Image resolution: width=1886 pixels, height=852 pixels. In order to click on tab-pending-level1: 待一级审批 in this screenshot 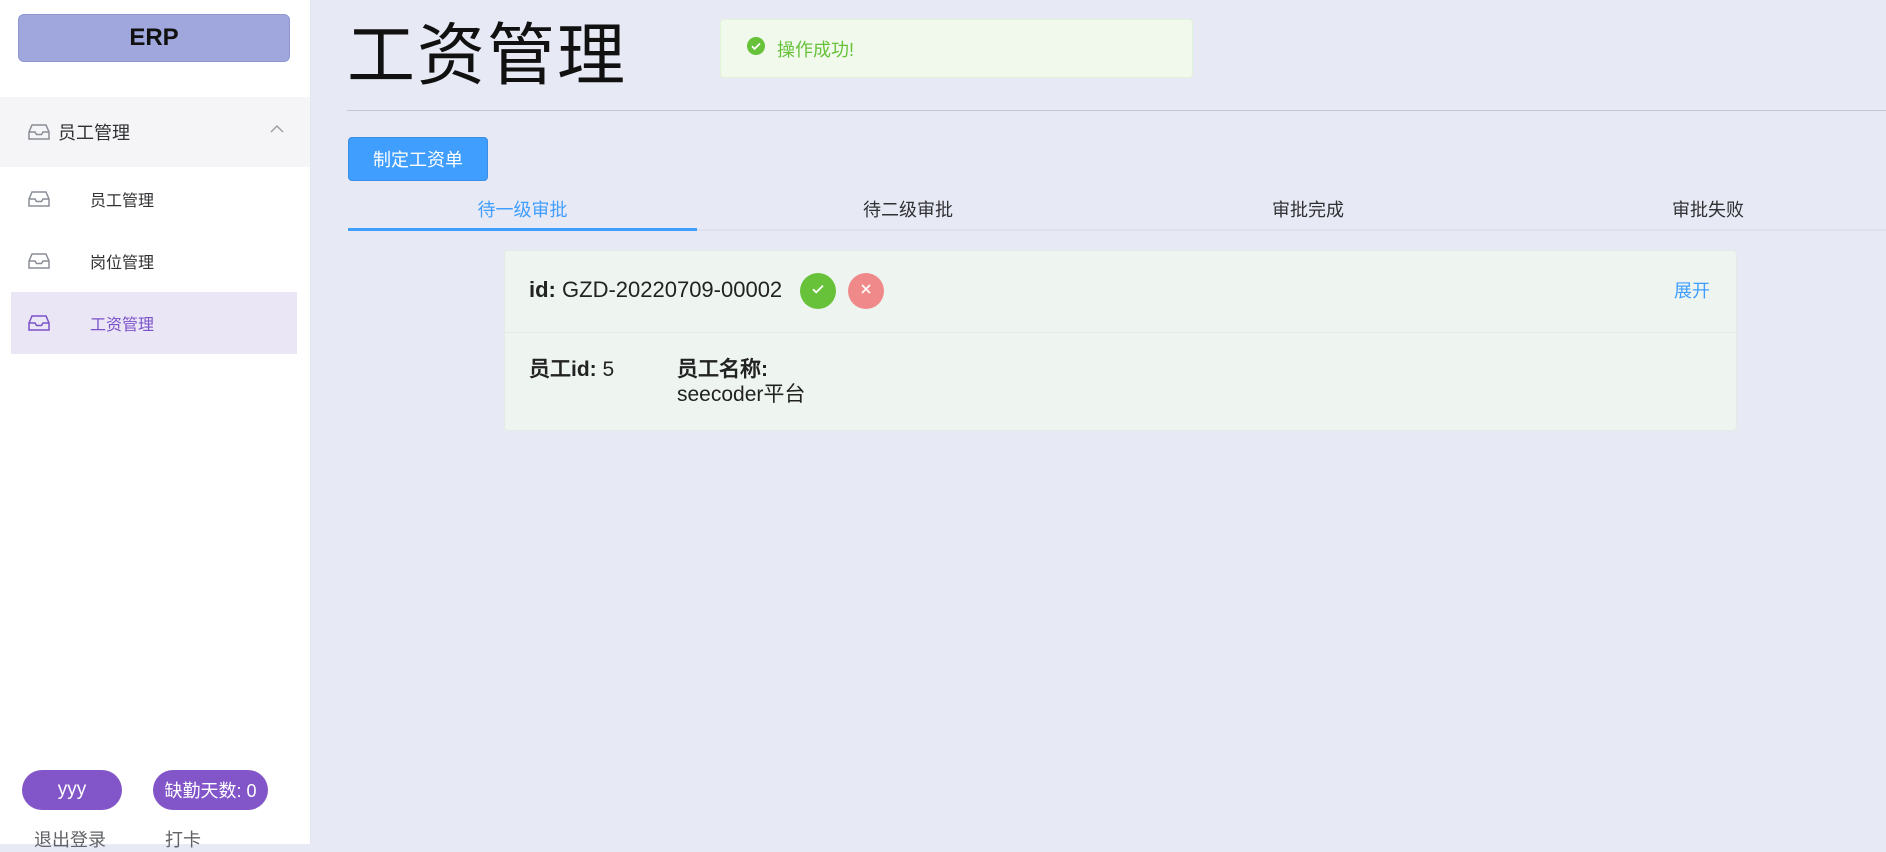, I will do `click(522, 208)`.